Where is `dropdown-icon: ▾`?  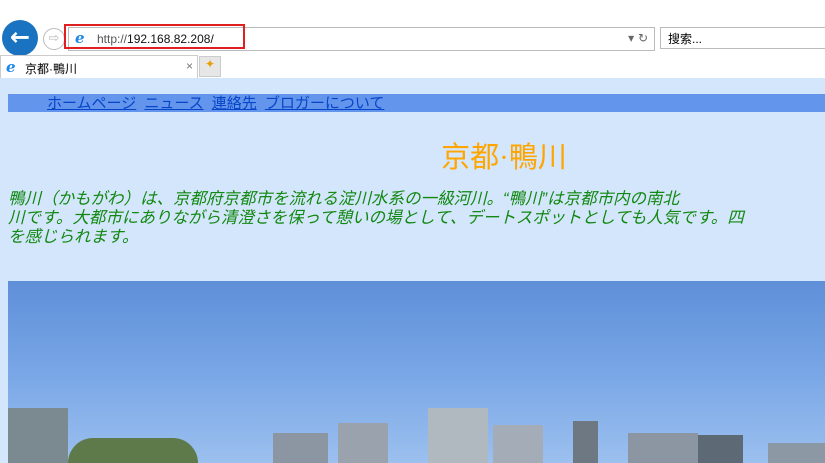 dropdown-icon: ▾ is located at coordinates (631, 38).